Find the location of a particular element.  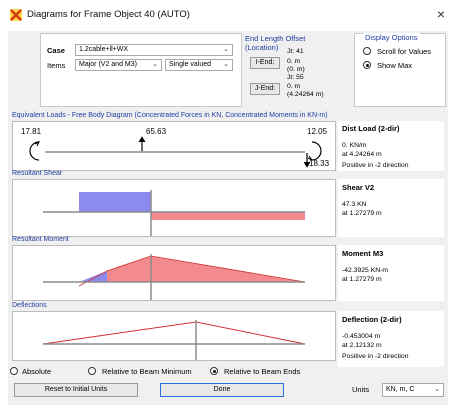

scroll-values-radio is located at coordinates (367, 51).